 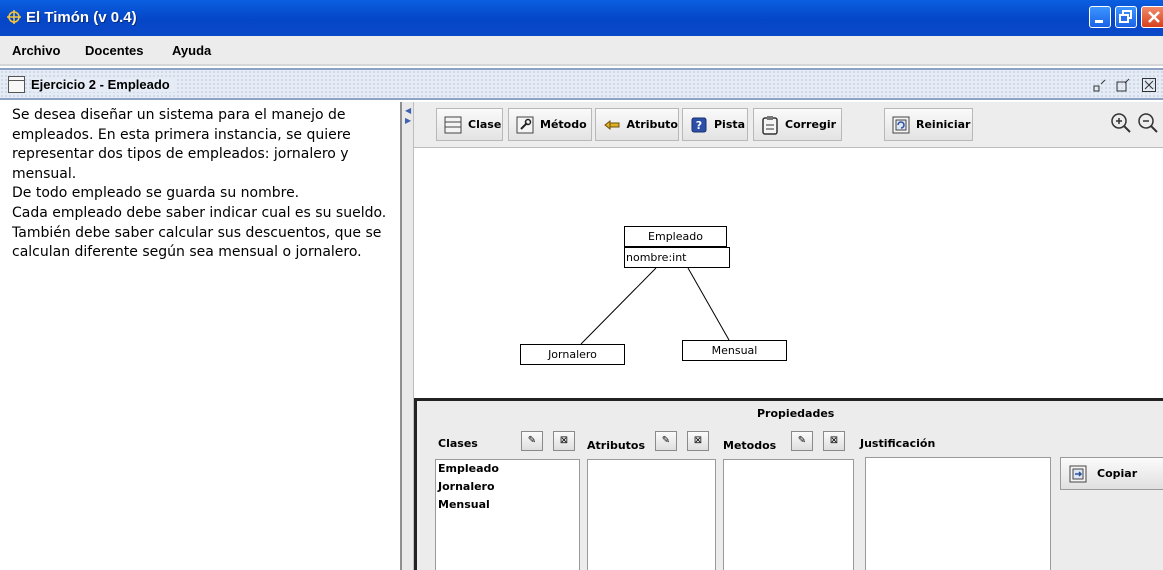 I want to click on edit-method-button: ✎, so click(x=802, y=441).